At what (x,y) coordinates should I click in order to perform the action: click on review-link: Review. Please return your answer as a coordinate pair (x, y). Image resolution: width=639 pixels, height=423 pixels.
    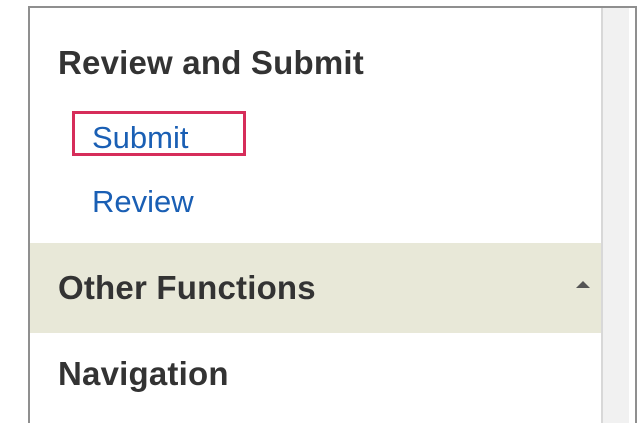
    Looking at the image, I should click on (143, 202).